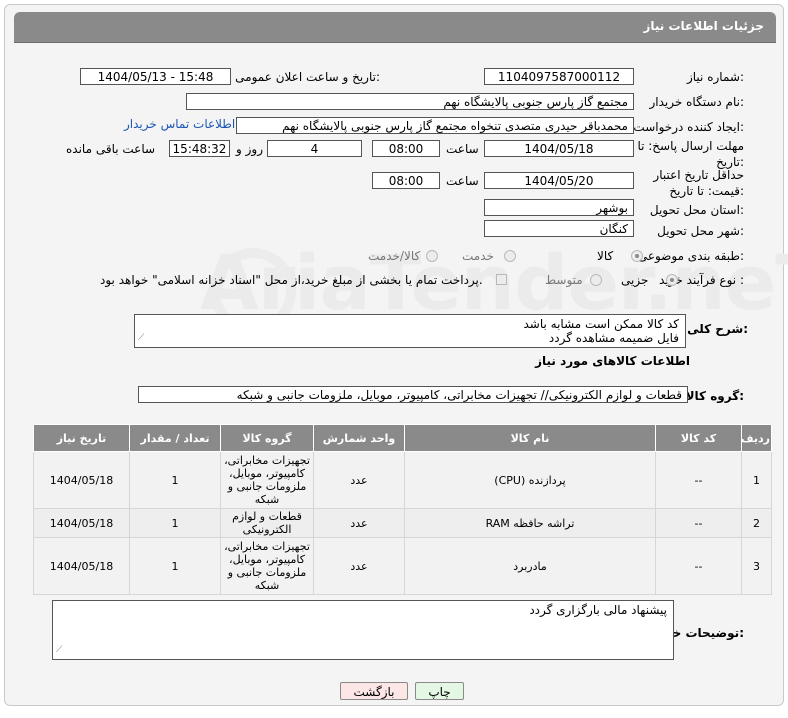 This screenshot has height=718, width=788. What do you see at coordinates (249, 149) in the screenshot?
I see `deadline-days-label: روز و` at bounding box center [249, 149].